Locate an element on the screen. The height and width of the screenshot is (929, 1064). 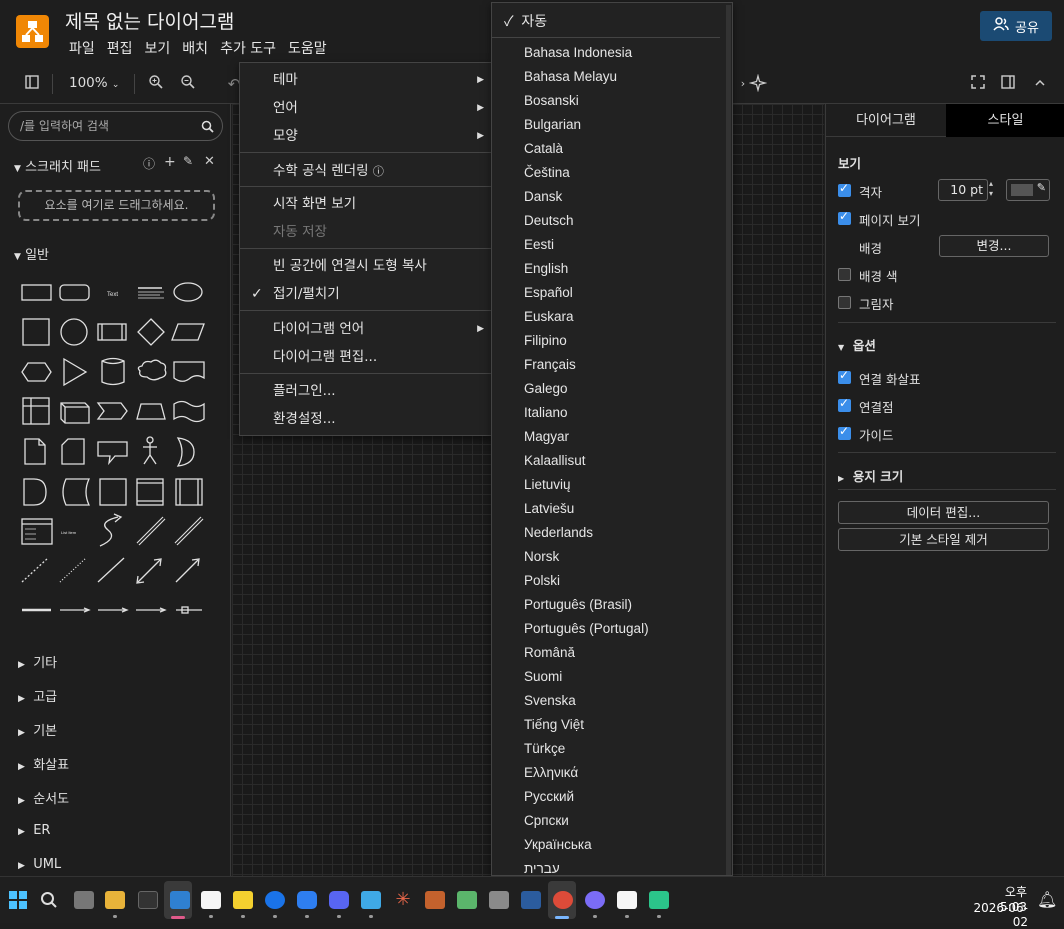
vscode-icon is located at coordinates (180, 900).